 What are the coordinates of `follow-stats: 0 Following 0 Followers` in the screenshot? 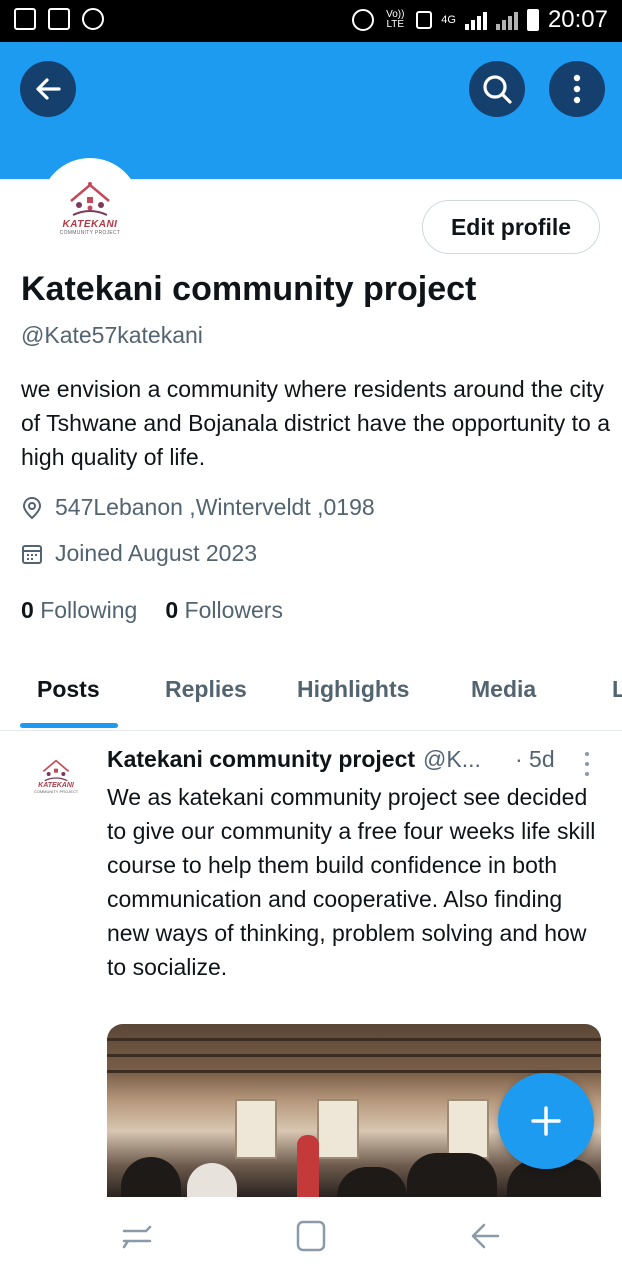 It's located at (152, 610).